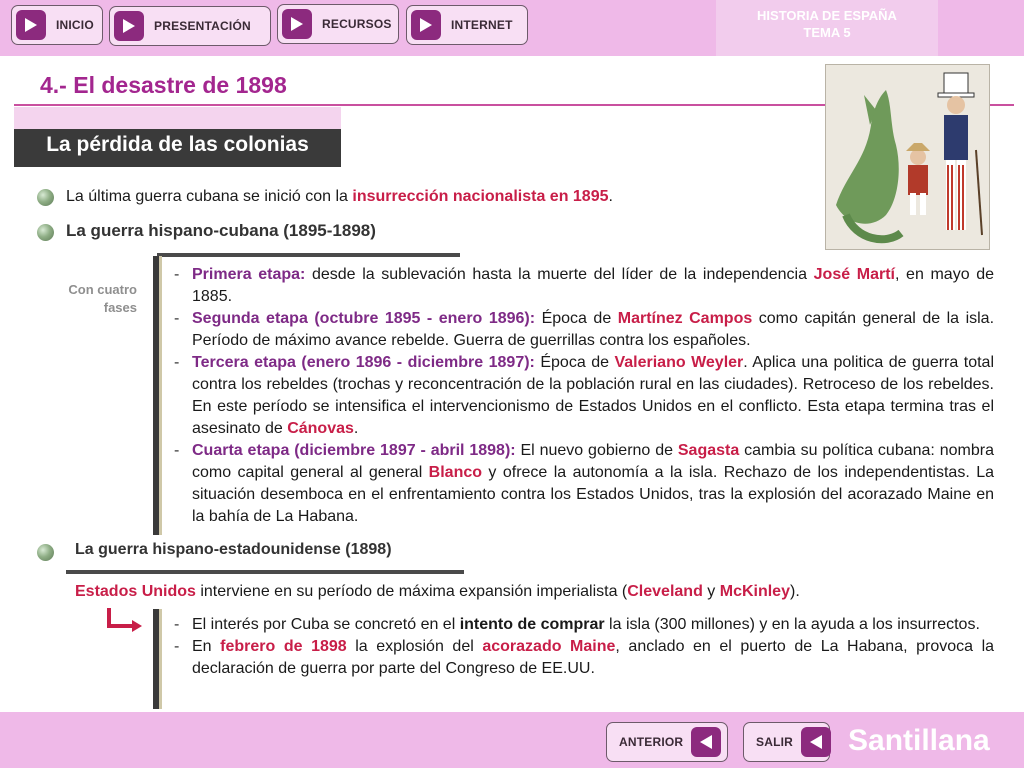 This screenshot has height=768, width=1024. I want to click on anterior-button: ANTERIOR, so click(667, 742).